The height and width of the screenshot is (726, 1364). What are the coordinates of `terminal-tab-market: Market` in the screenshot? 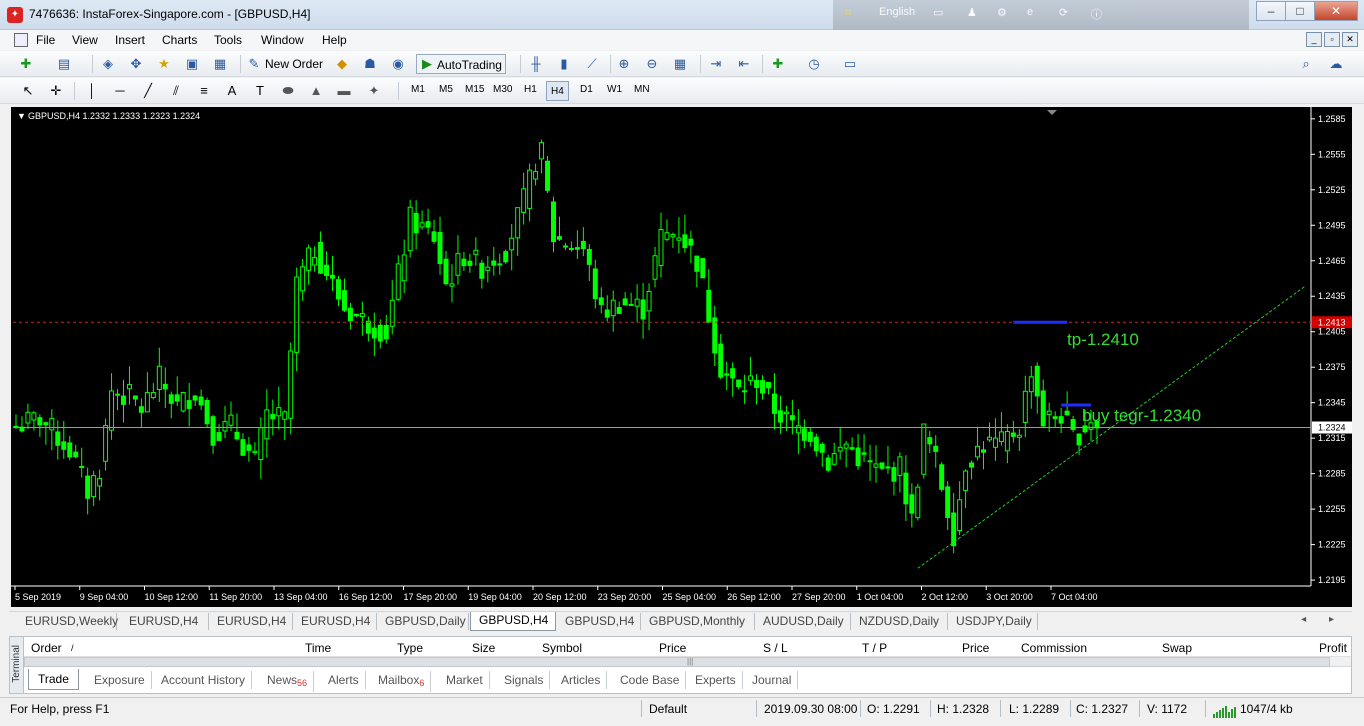 It's located at (465, 680).